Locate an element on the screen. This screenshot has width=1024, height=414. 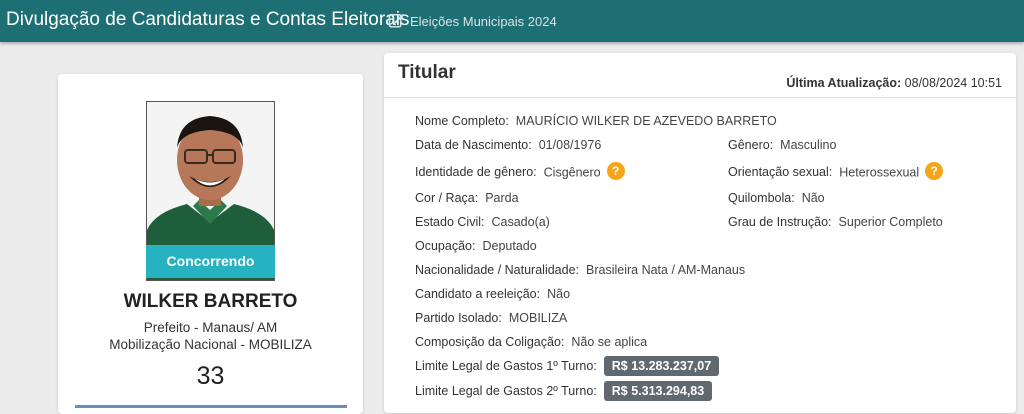
field-partido: Partido Isolado: MOBILIZA is located at coordinates (491, 318).